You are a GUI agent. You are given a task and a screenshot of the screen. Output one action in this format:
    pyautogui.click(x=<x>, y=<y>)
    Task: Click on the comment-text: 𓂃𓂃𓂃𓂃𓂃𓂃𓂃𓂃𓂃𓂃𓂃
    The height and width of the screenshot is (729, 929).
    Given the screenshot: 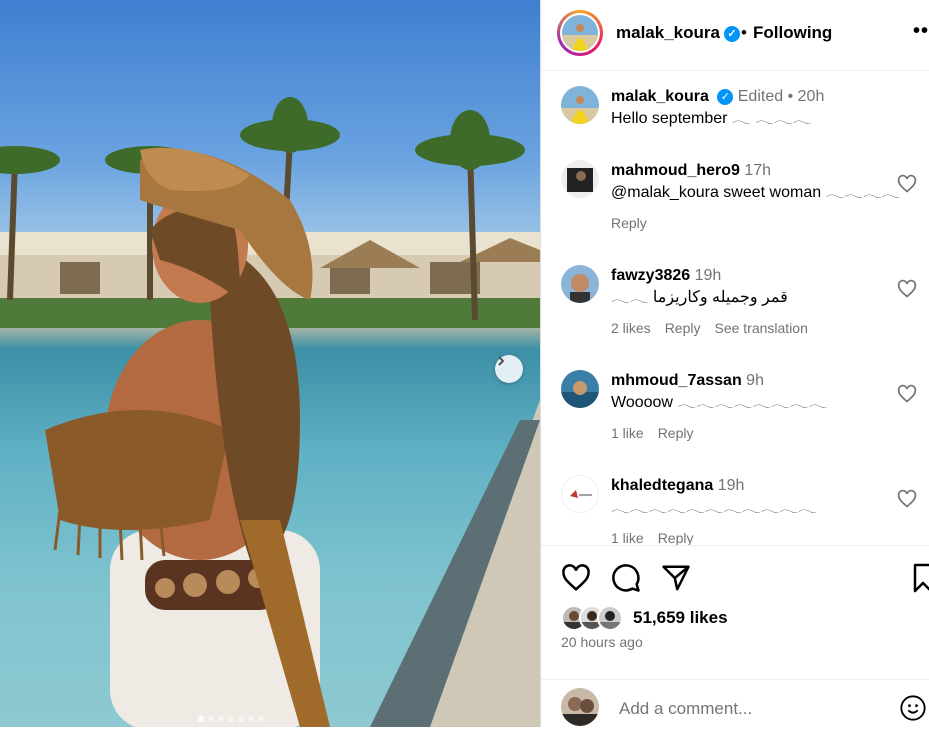 What is the action you would take?
    pyautogui.click(x=714, y=507)
    